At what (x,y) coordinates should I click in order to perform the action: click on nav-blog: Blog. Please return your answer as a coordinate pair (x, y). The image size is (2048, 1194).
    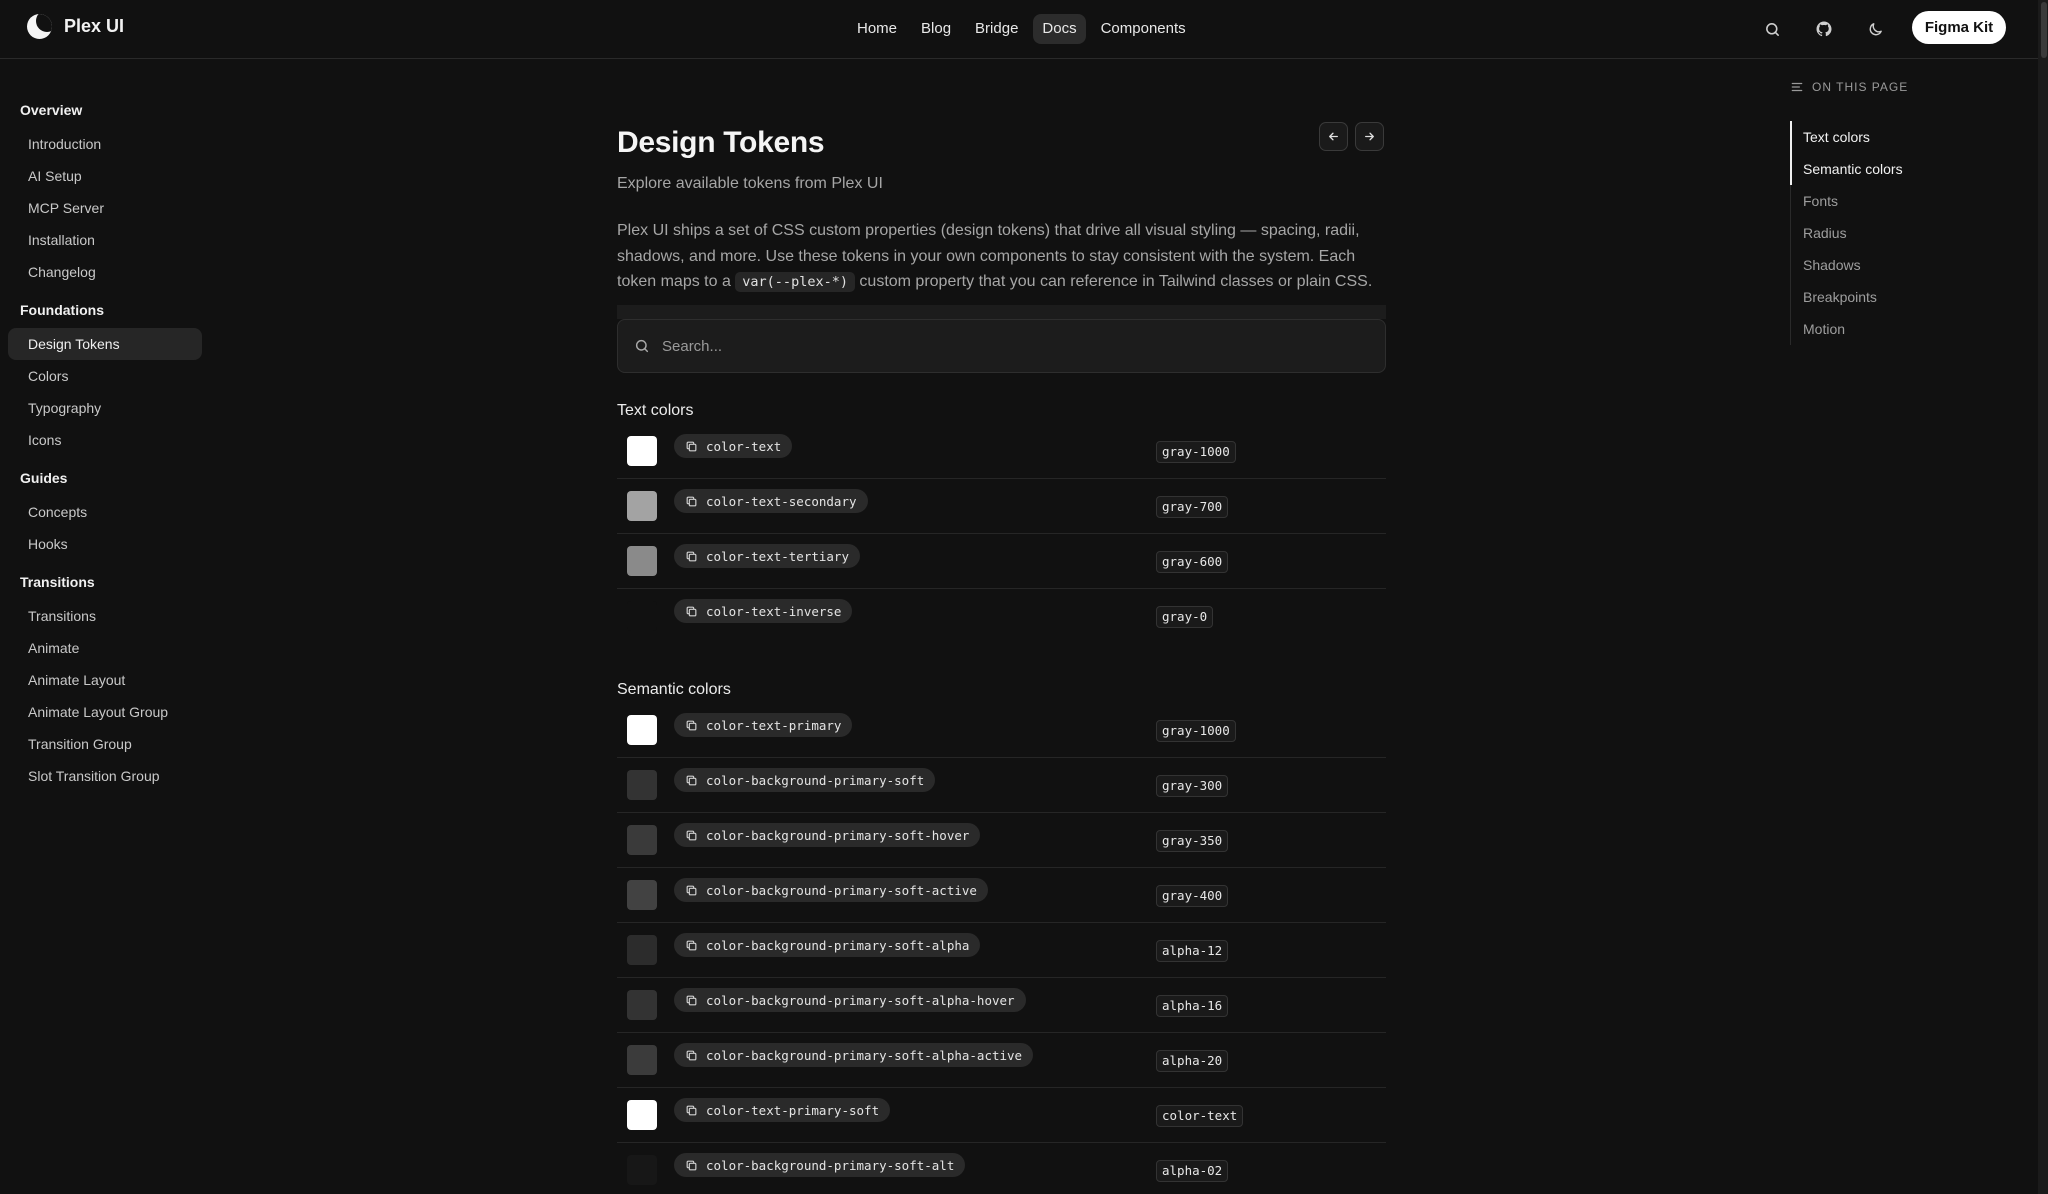
    Looking at the image, I should click on (936, 29).